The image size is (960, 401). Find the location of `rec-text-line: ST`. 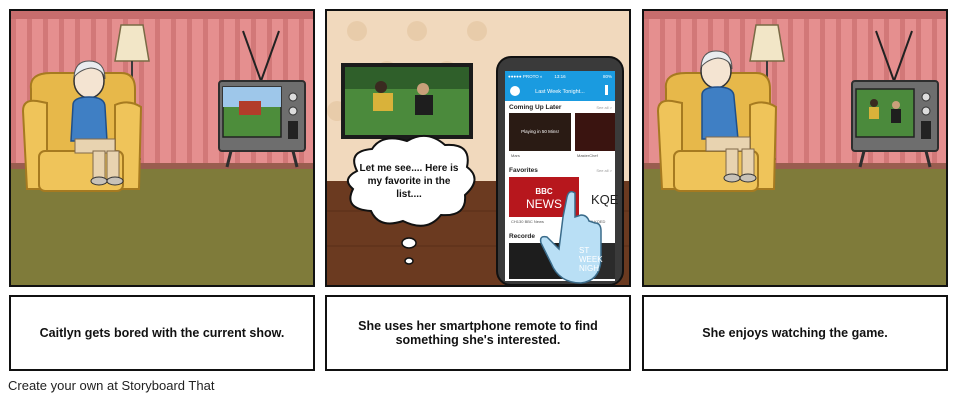

rec-text-line: ST is located at coordinates (584, 250).